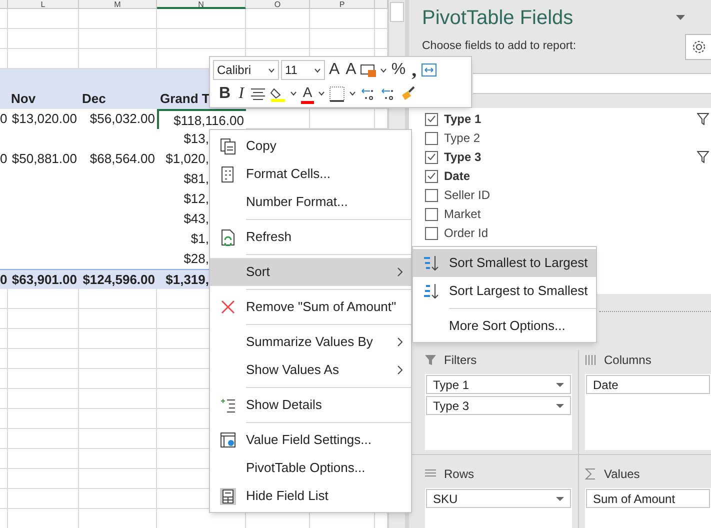 Image resolution: width=711 pixels, height=528 pixels. Describe the element at coordinates (195, 199) in the screenshot. I see `table-cell-text: $12,` at that location.